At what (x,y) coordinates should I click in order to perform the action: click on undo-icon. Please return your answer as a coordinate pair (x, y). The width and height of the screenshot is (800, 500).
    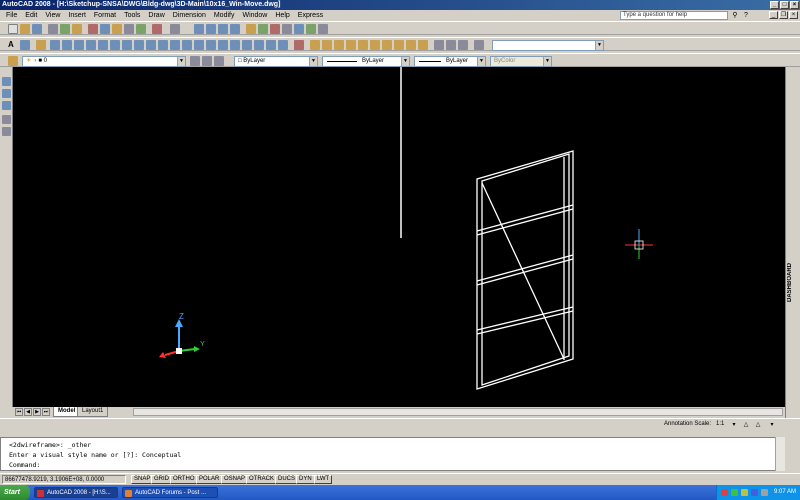
    Looking at the image, I should click on (157, 29).